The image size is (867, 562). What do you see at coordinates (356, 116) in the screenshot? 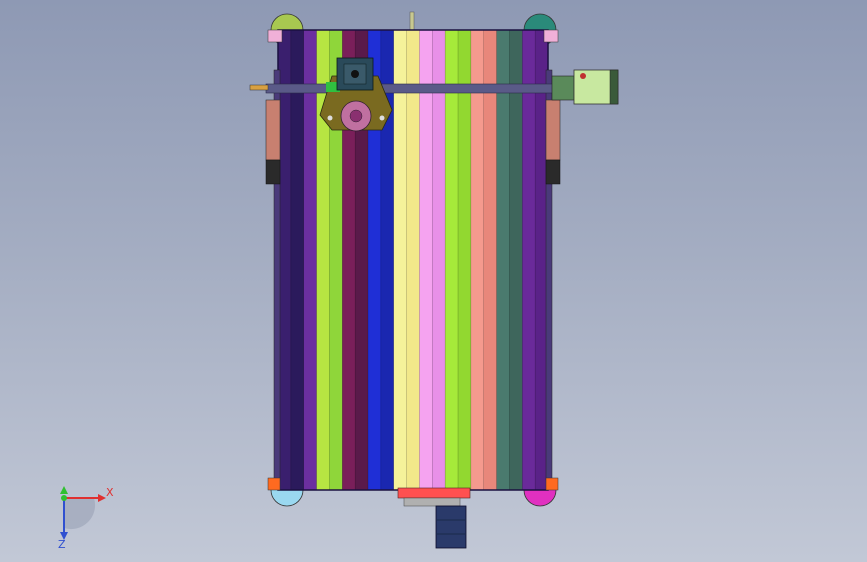
I see `drive-pulley-hub` at bounding box center [356, 116].